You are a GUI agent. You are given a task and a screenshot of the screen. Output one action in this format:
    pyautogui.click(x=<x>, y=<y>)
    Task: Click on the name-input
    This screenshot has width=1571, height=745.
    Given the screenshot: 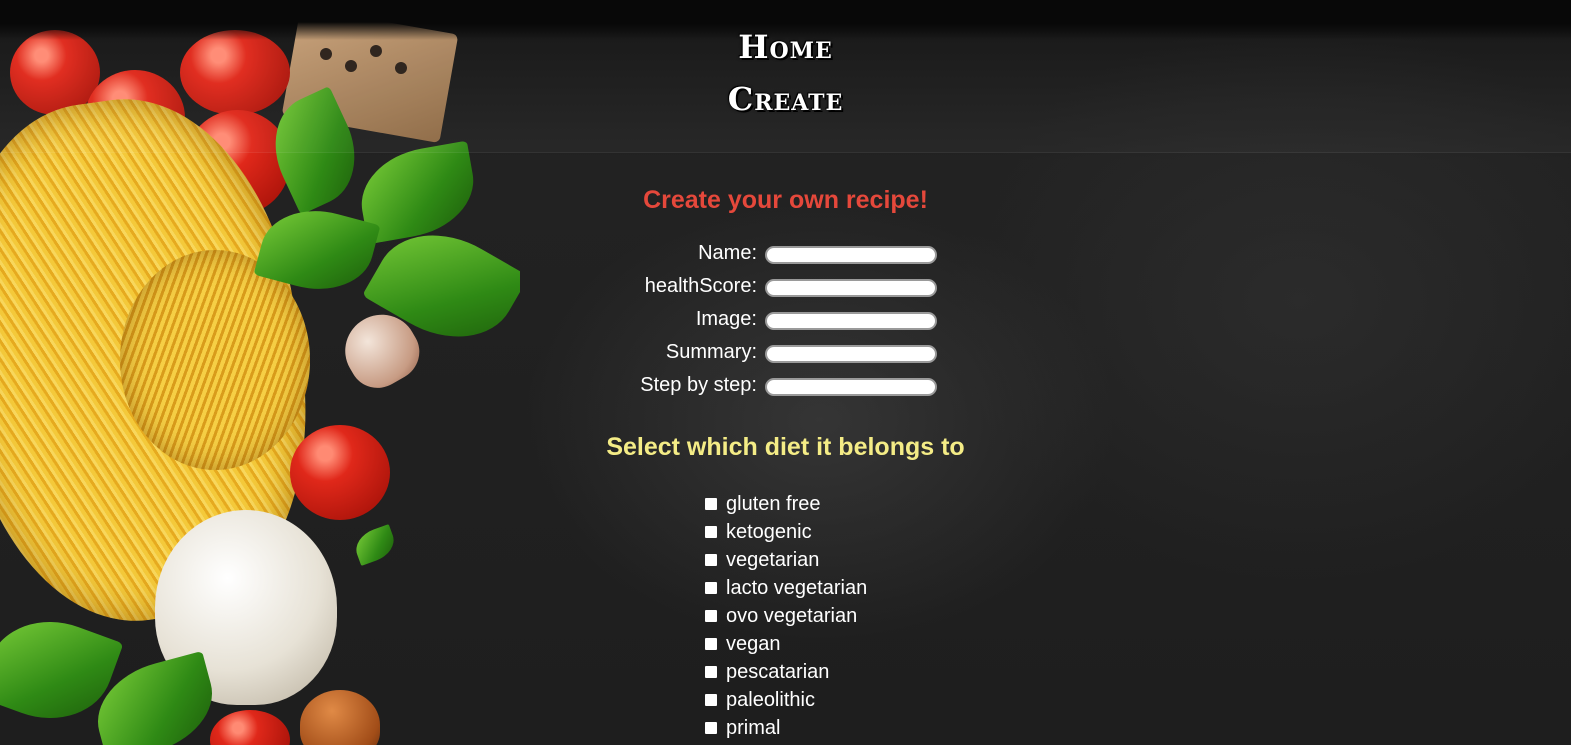 What is the action you would take?
    pyautogui.click(x=851, y=255)
    